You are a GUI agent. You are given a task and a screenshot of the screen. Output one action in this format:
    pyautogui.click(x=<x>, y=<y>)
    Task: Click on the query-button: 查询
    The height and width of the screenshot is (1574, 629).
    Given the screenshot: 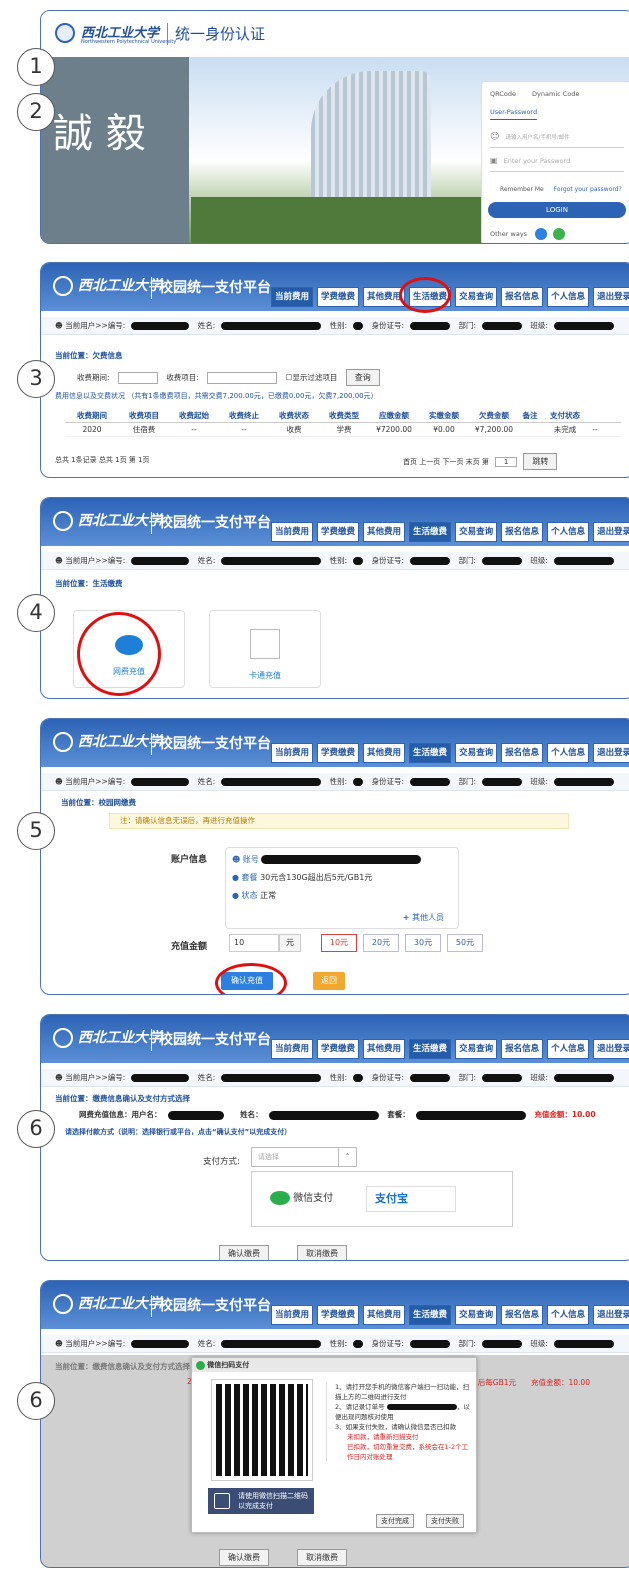 What is the action you would take?
    pyautogui.click(x=362, y=377)
    